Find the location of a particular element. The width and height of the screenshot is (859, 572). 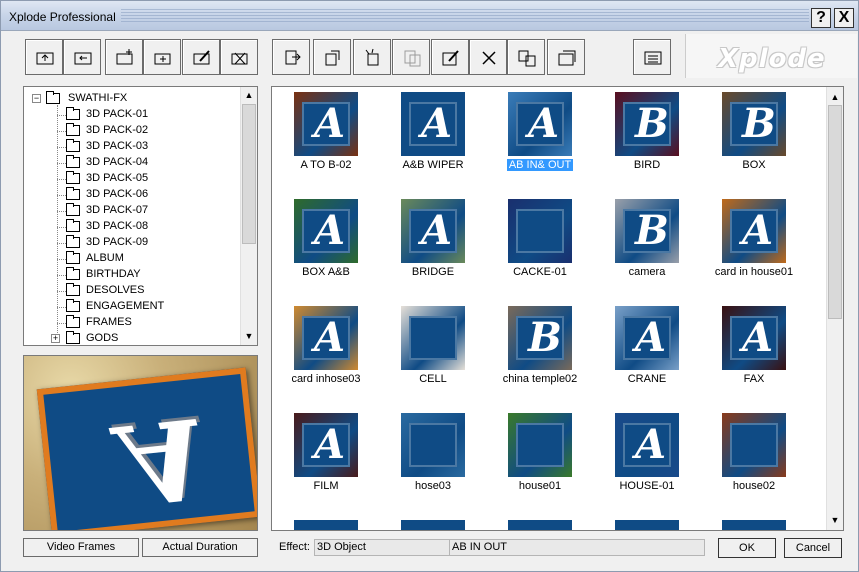

cancel-button: Cancel is located at coordinates (813, 548).